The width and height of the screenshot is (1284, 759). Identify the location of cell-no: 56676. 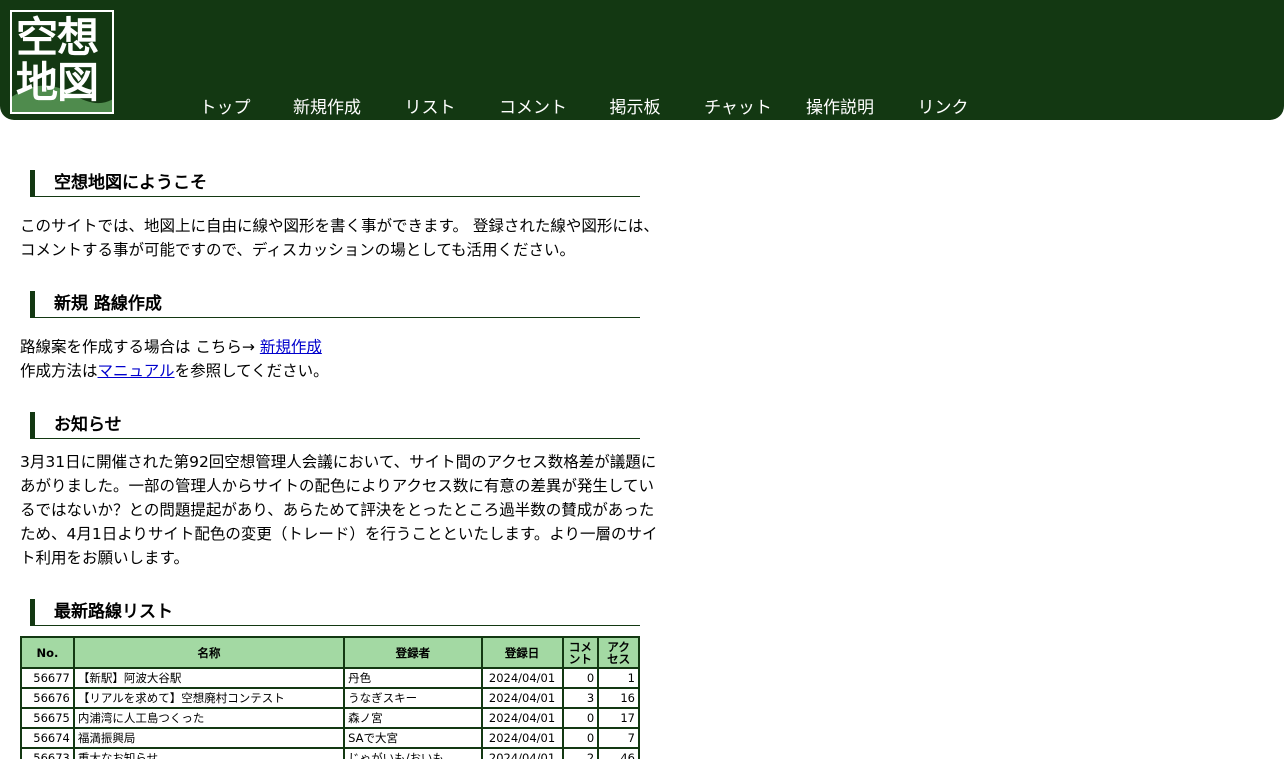
(47, 698).